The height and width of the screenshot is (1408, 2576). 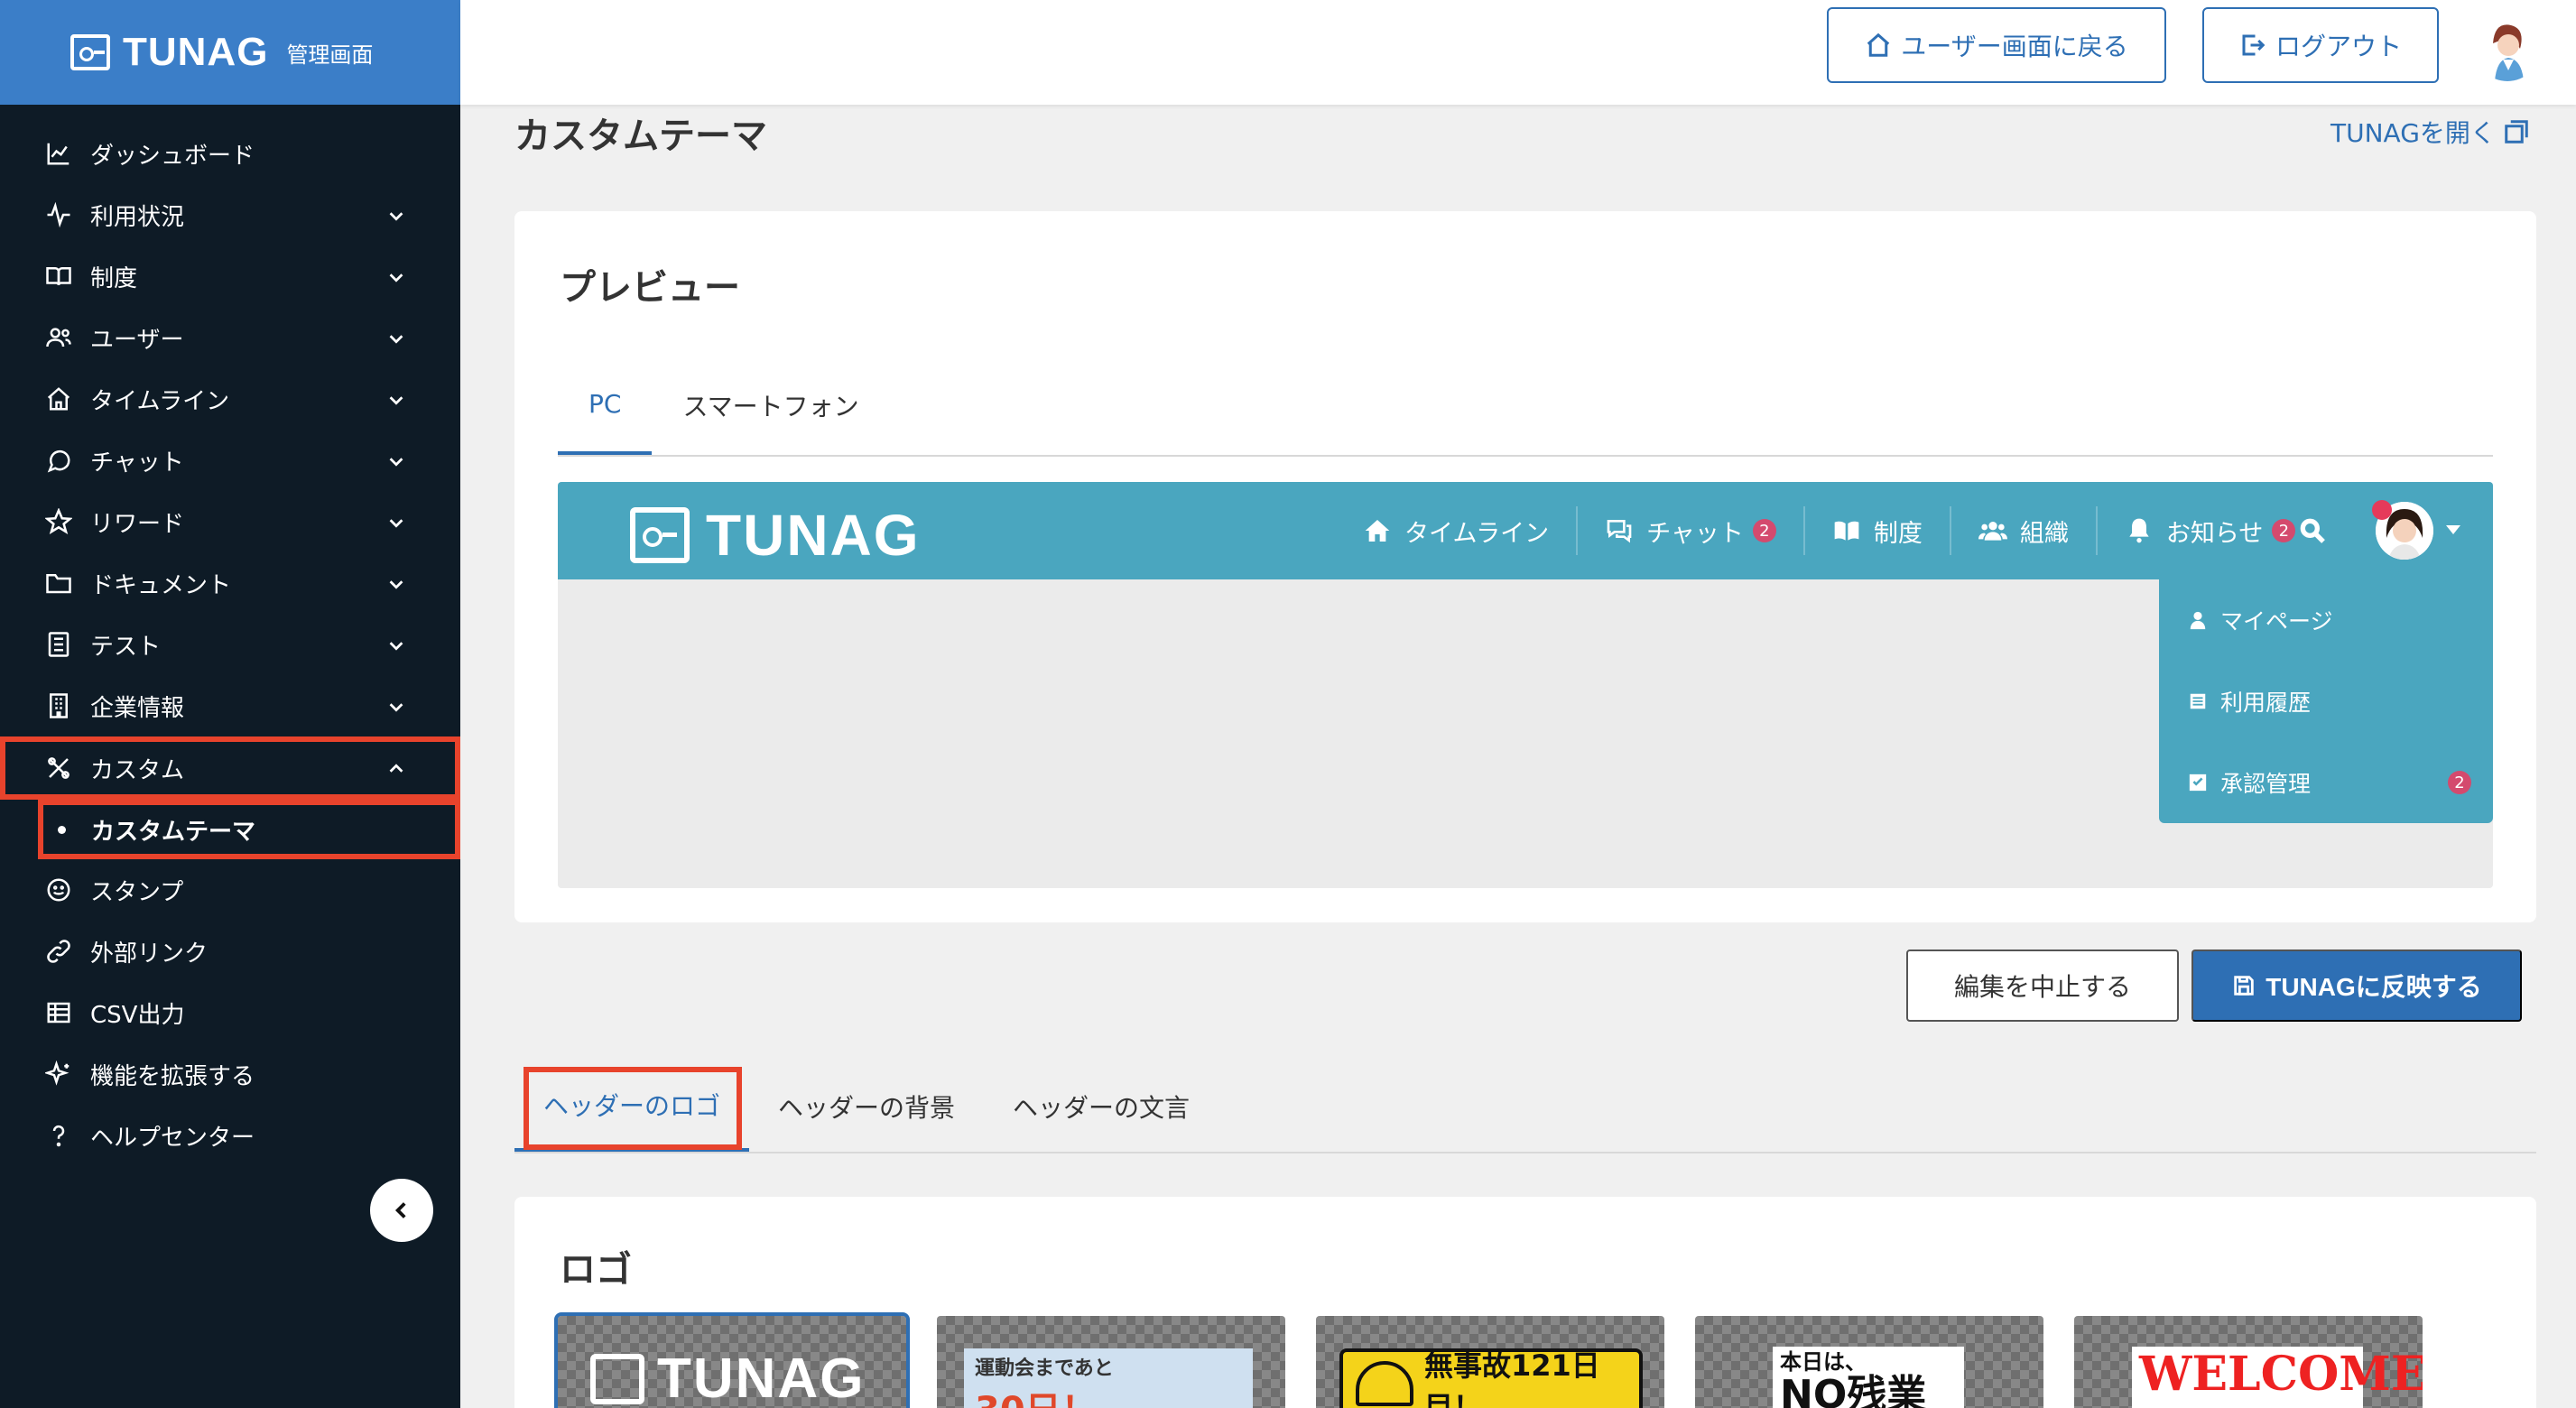 I want to click on sidebar-item-external-link: 外部リンク, so click(x=230, y=951).